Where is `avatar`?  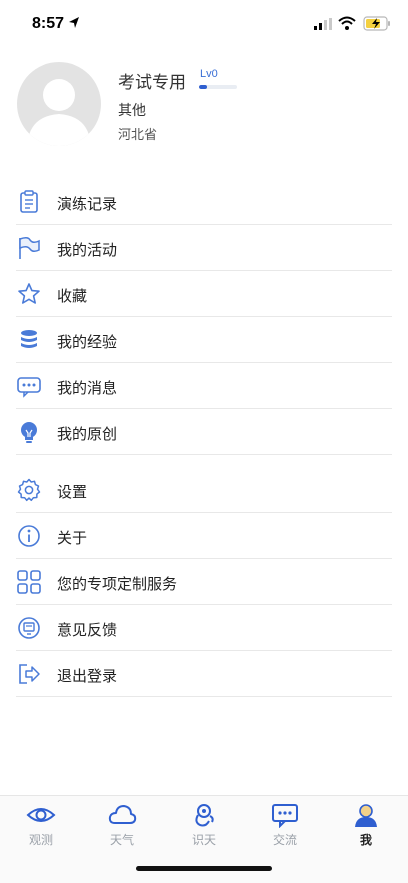
avatar is located at coordinates (59, 104).